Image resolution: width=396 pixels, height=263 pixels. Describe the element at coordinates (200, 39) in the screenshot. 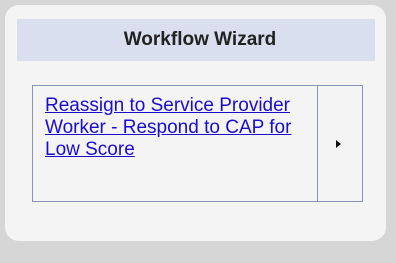

I see `panel-title: Workflow Wizard` at that location.